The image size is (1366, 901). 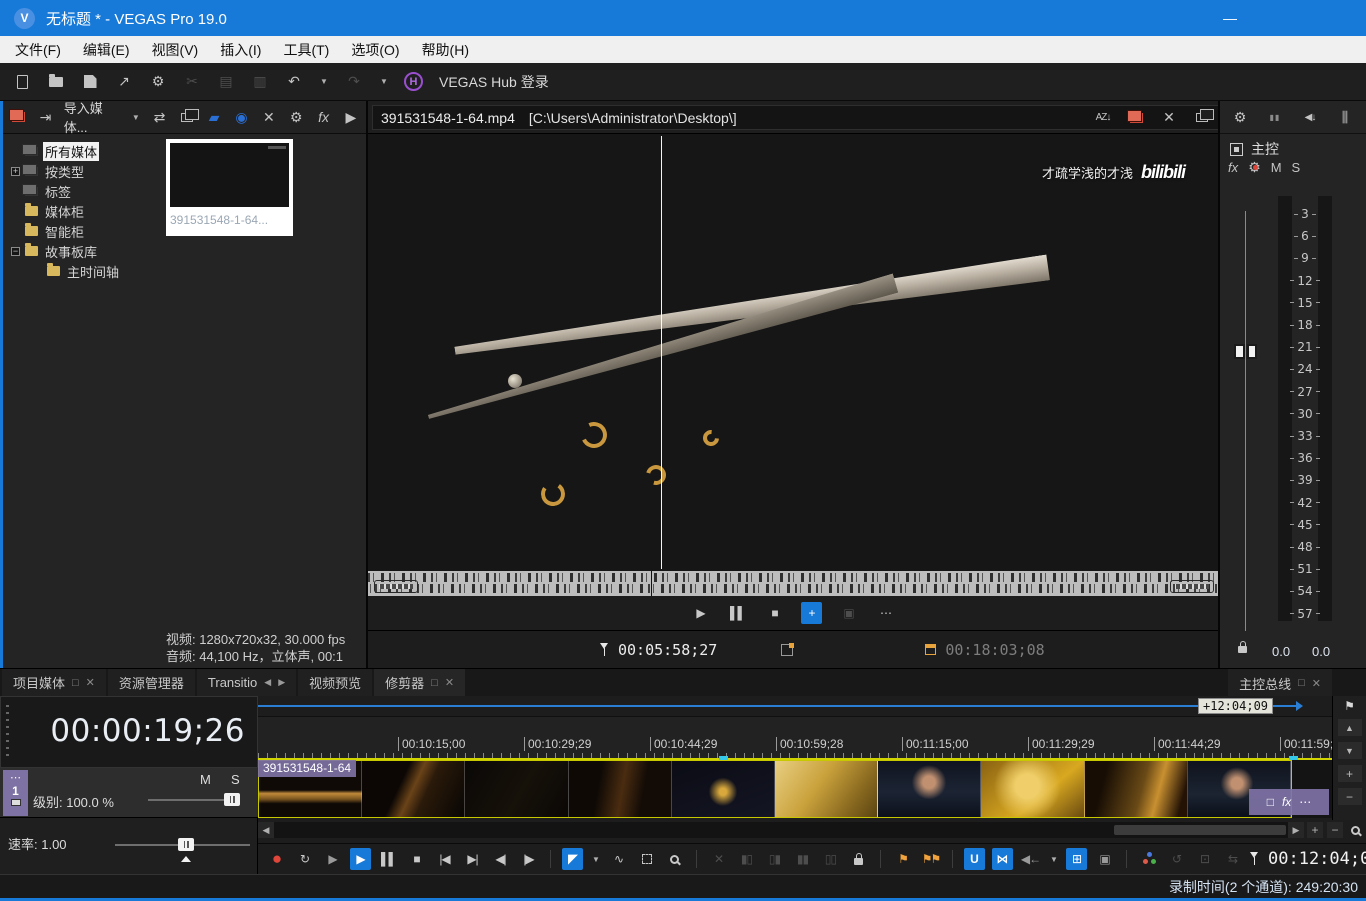 I want to click on time-display-grip, so click(x=7, y=731).